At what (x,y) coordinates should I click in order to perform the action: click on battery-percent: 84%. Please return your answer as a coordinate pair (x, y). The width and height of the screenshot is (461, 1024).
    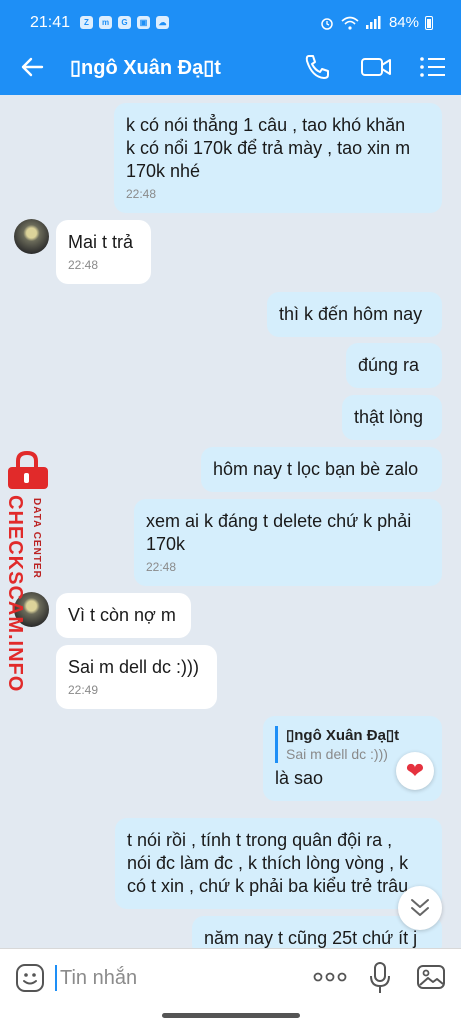
    Looking at the image, I should click on (403, 22).